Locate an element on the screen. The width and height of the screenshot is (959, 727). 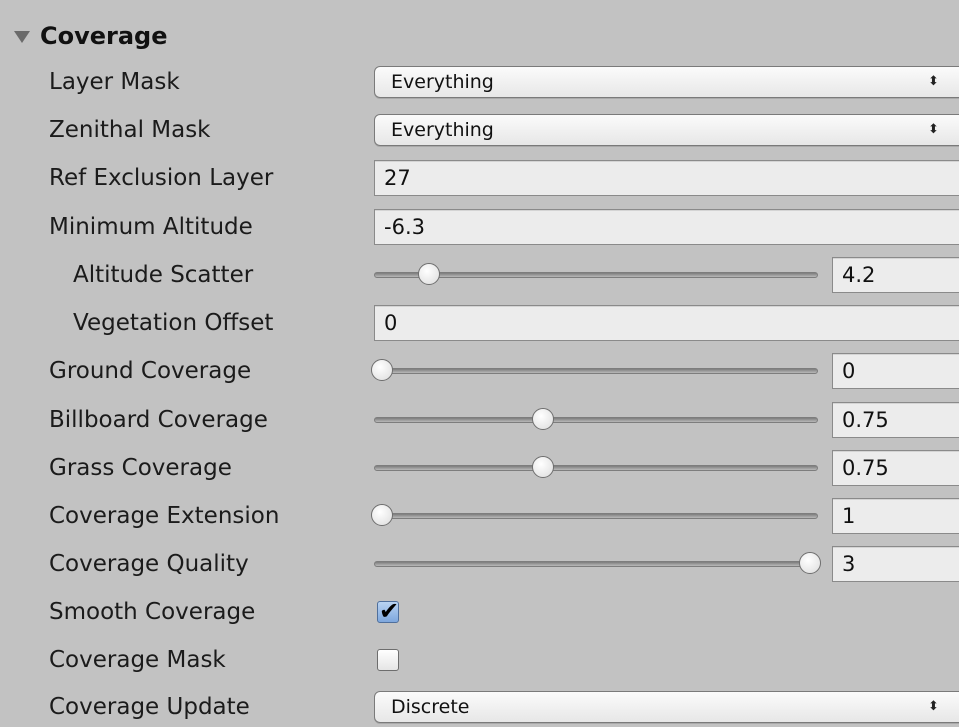
row-altitude-scatter: Altitude Scatter 4.2 is located at coordinates (479, 275).